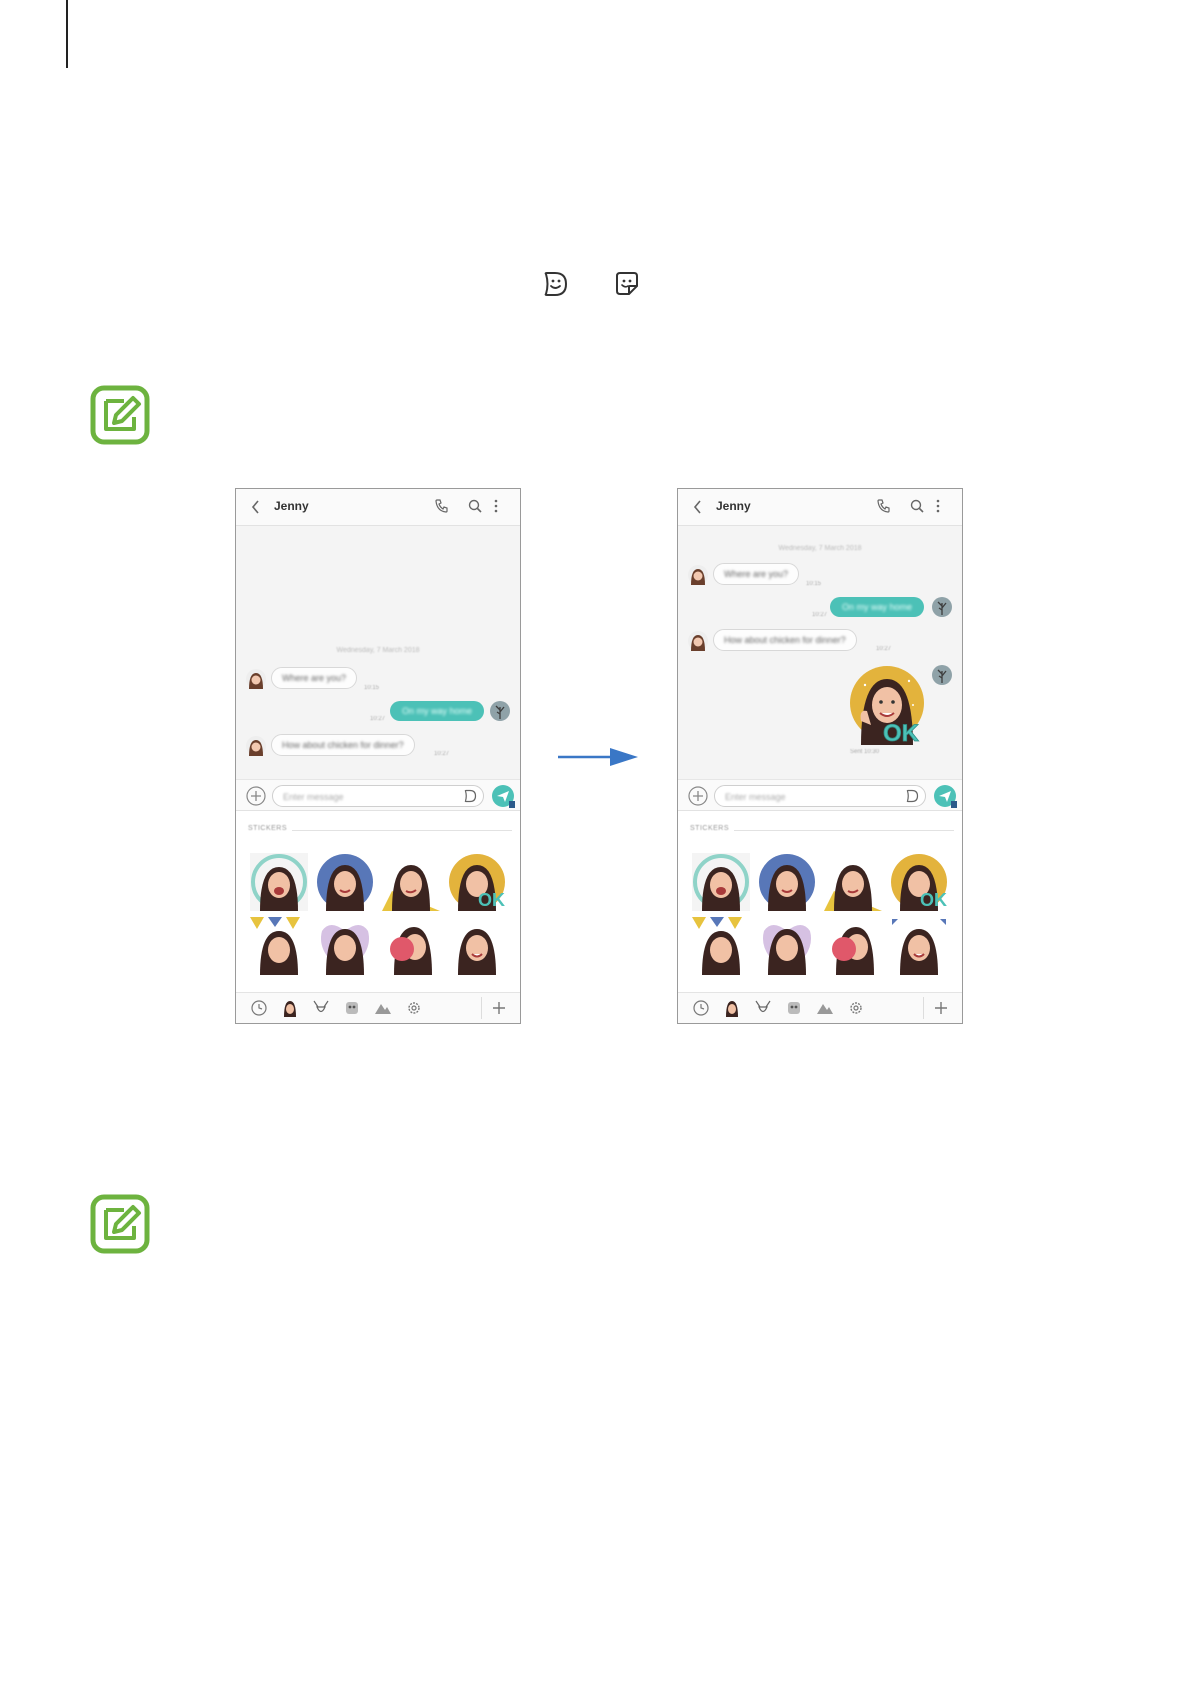  What do you see at coordinates (67, 34) in the screenshot?
I see `page-margin-line` at bounding box center [67, 34].